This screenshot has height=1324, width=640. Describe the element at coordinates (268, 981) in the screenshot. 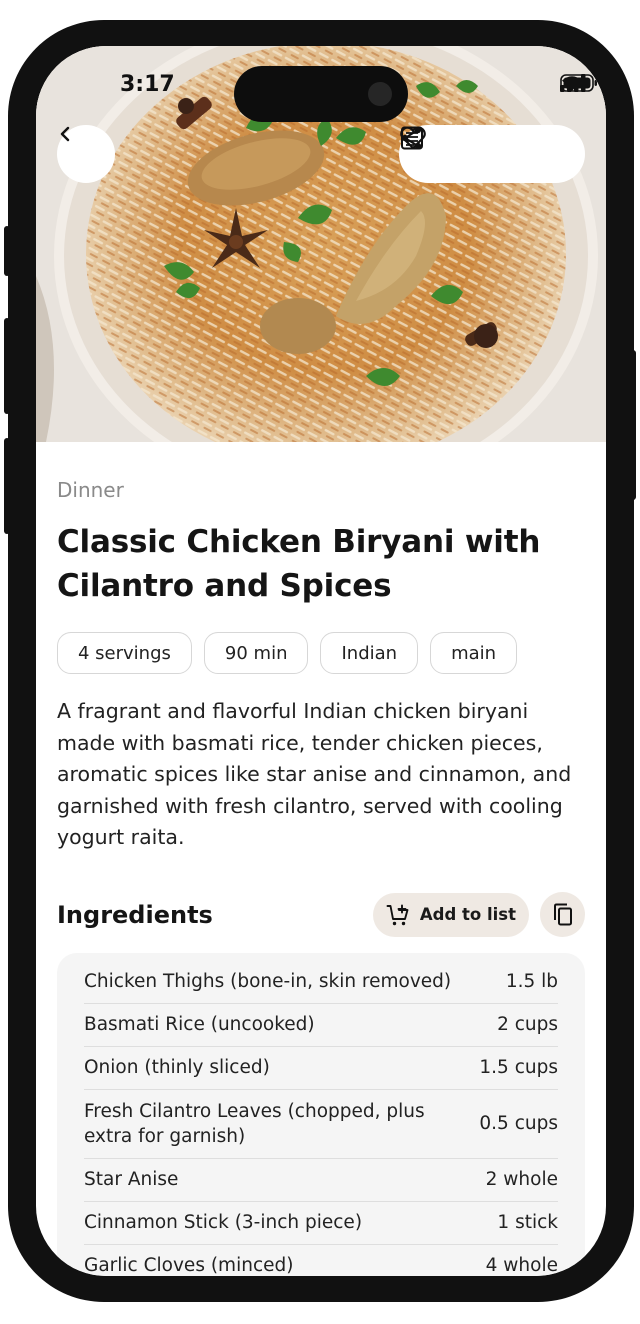

I see `ingredient-name: Chicken Thighs (bone-in, skin removed)` at that location.